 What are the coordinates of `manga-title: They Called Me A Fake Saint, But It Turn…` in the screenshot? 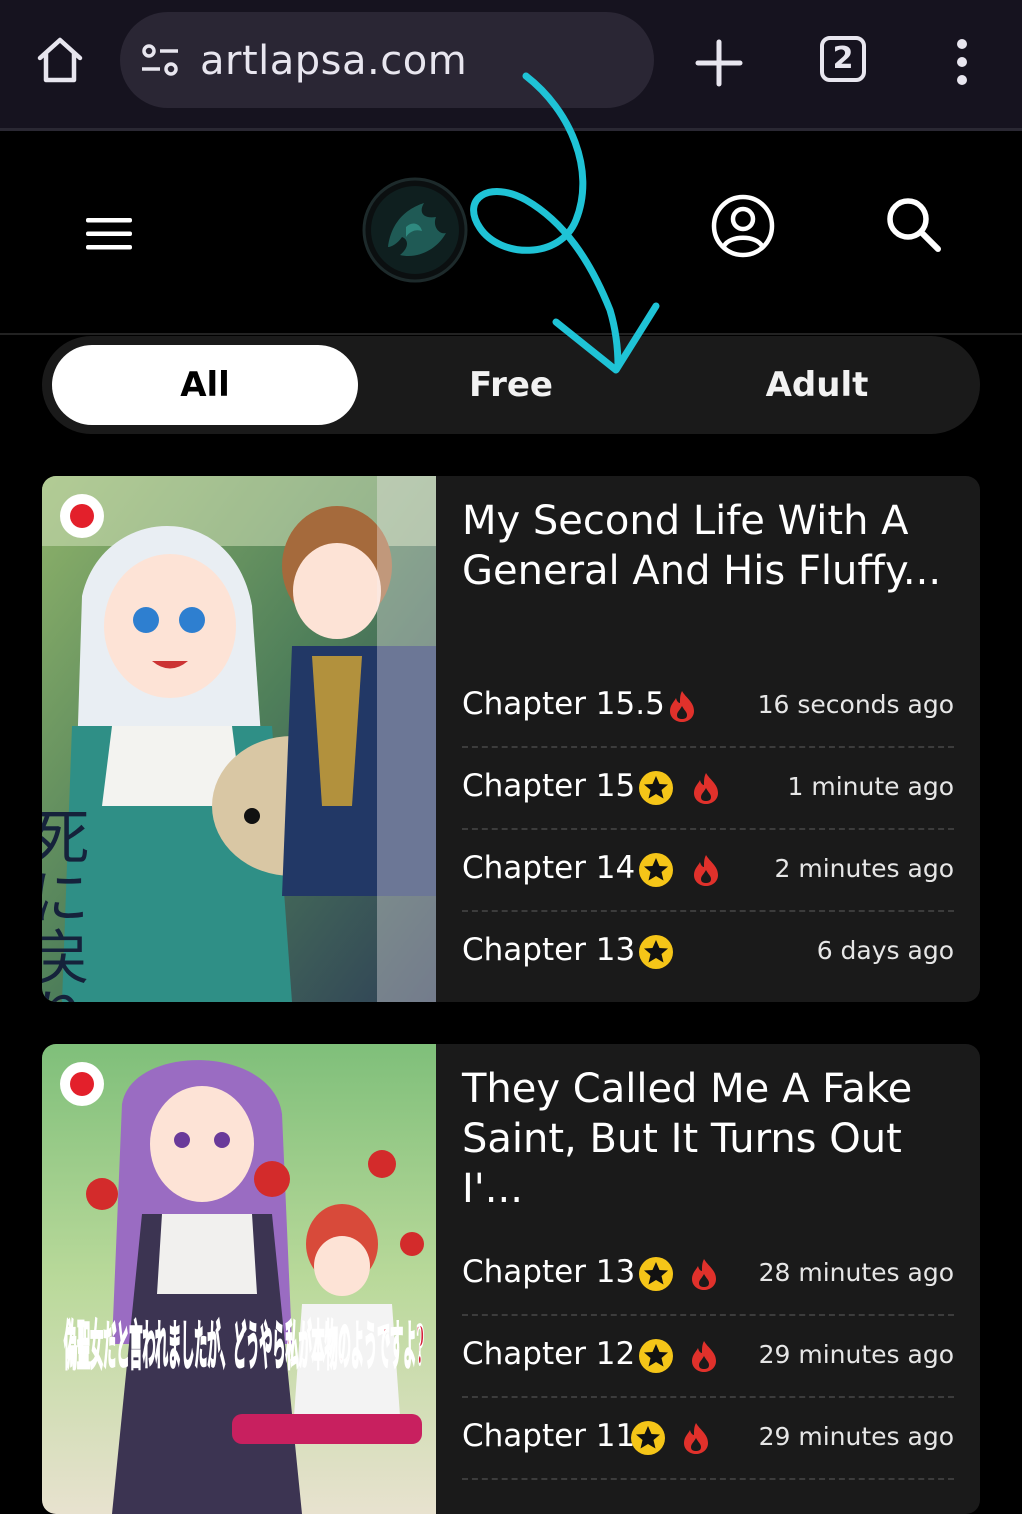 It's located at (712, 1139).